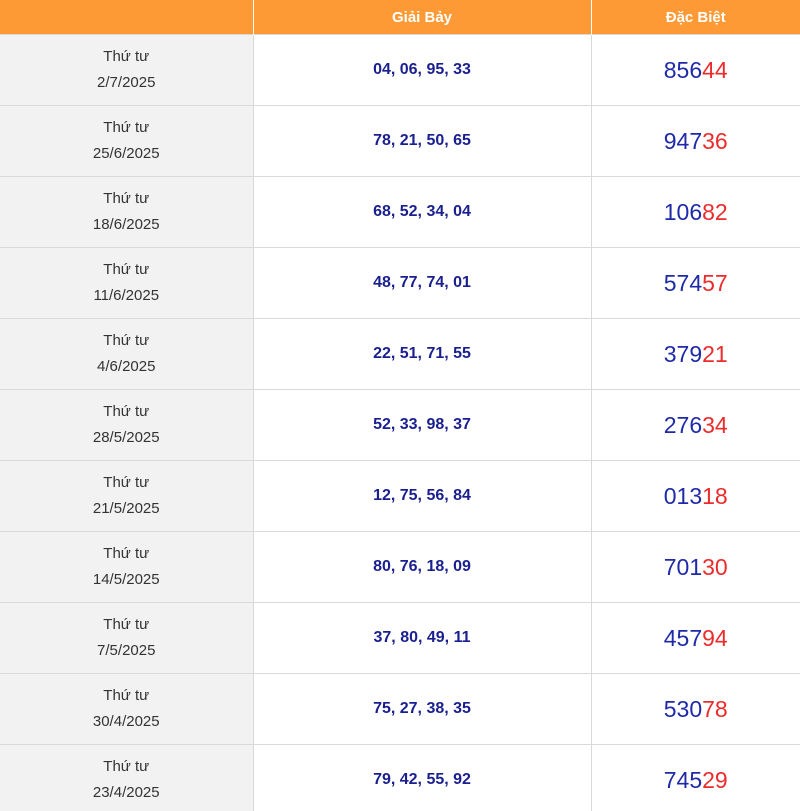 The height and width of the screenshot is (811, 800). I want to click on giai-bay-numbers: 12, 75, 56, 84, so click(421, 496).